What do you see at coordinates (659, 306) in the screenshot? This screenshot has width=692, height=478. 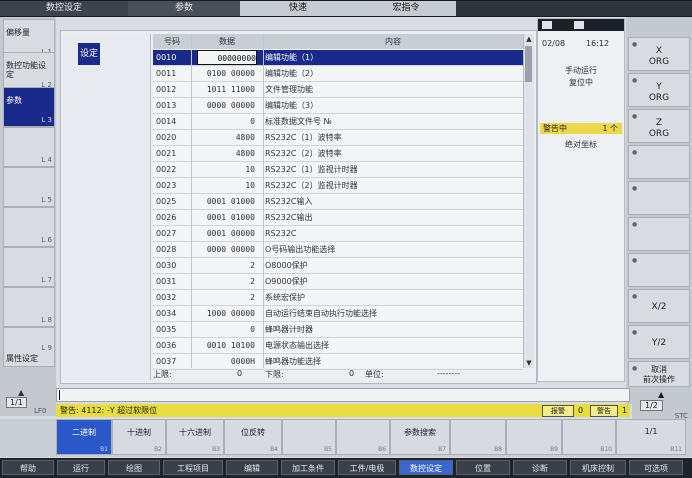 I see `x-half-button: ● X/2` at bounding box center [659, 306].